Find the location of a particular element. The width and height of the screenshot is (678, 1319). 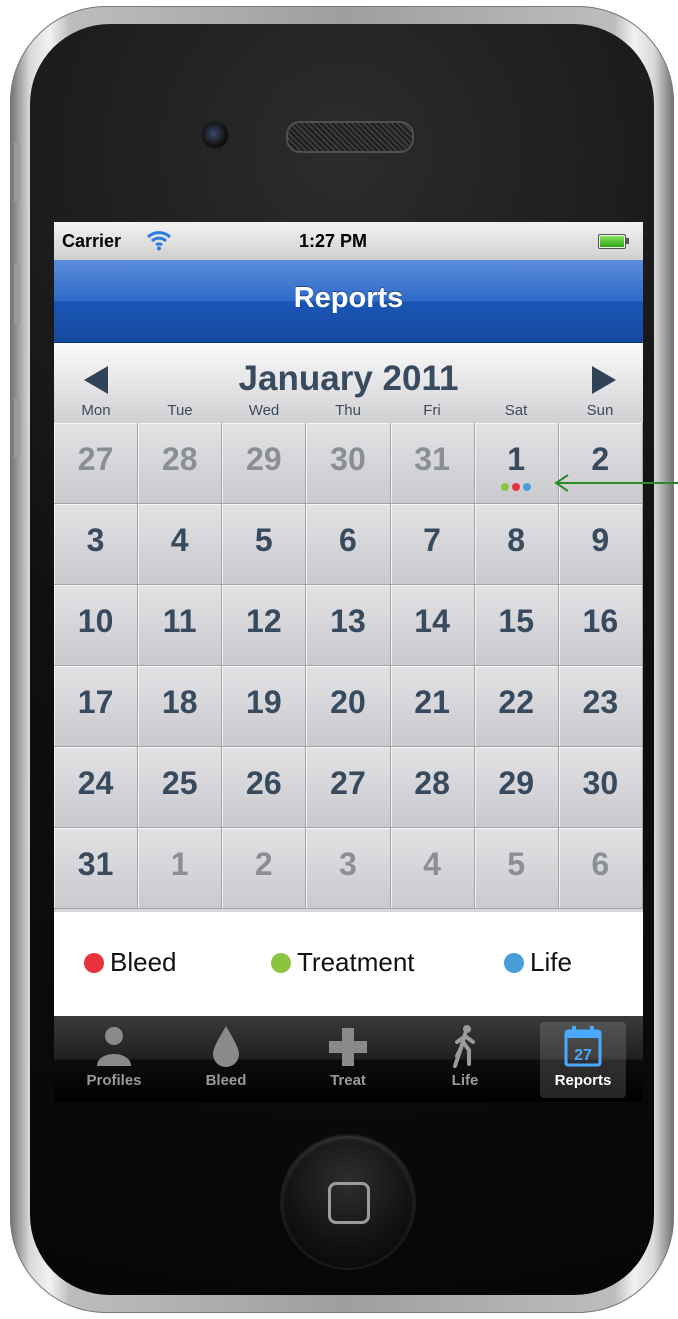

day-cell: 19 is located at coordinates (264, 706).